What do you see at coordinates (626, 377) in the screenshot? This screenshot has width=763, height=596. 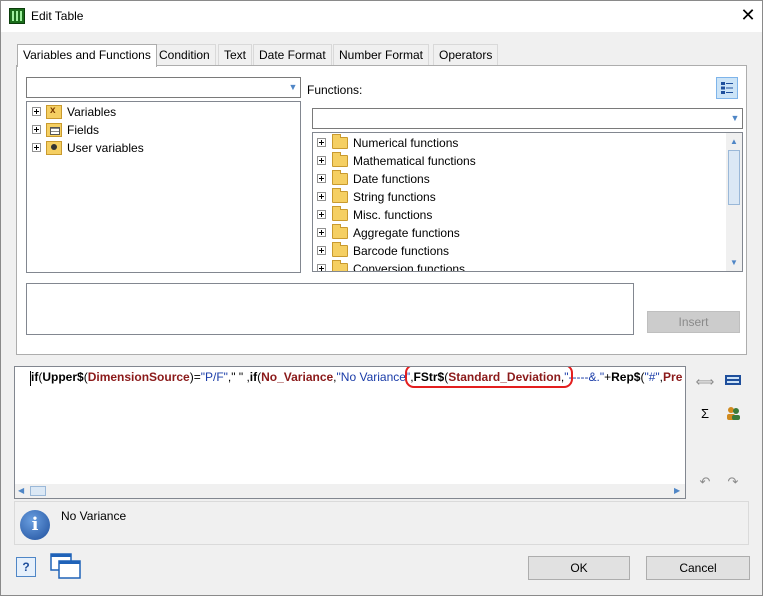 I see `expression-token: Rep$` at bounding box center [626, 377].